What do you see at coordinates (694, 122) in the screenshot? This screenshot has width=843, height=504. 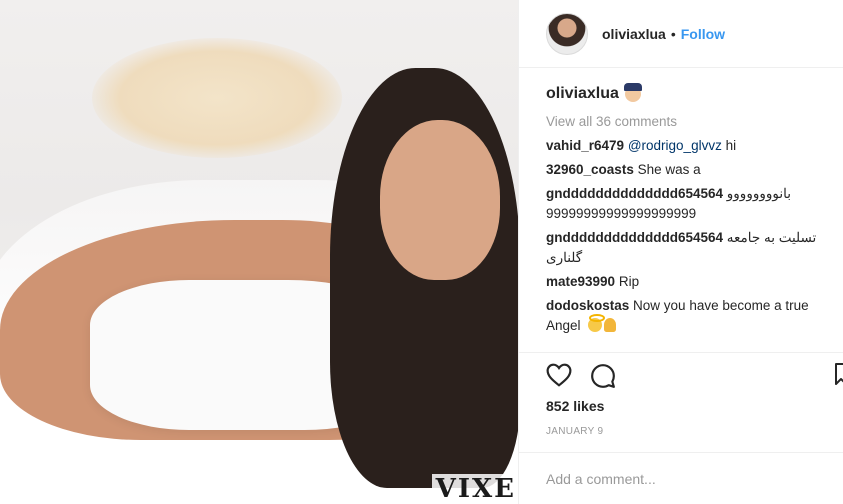 I see `view-all-comments-link: View all 36 comments` at bounding box center [694, 122].